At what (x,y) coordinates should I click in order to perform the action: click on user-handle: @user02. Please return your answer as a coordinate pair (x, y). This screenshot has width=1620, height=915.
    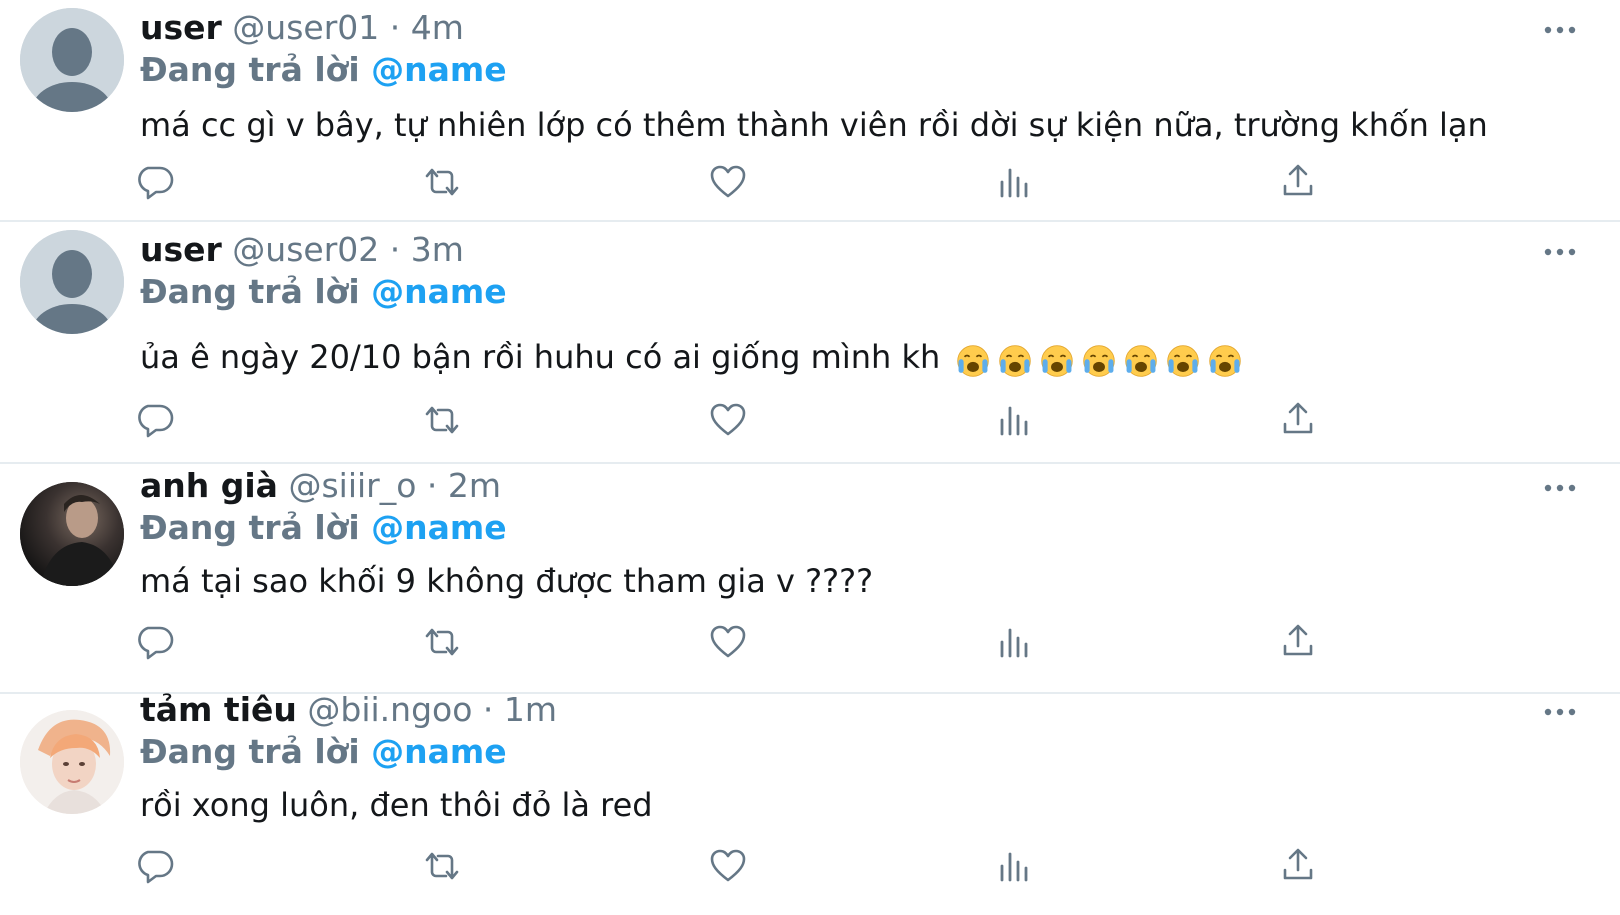
    Looking at the image, I should click on (305, 249).